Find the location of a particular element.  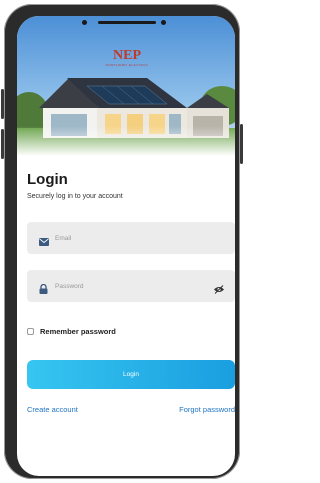

password-input is located at coordinates (130, 286).